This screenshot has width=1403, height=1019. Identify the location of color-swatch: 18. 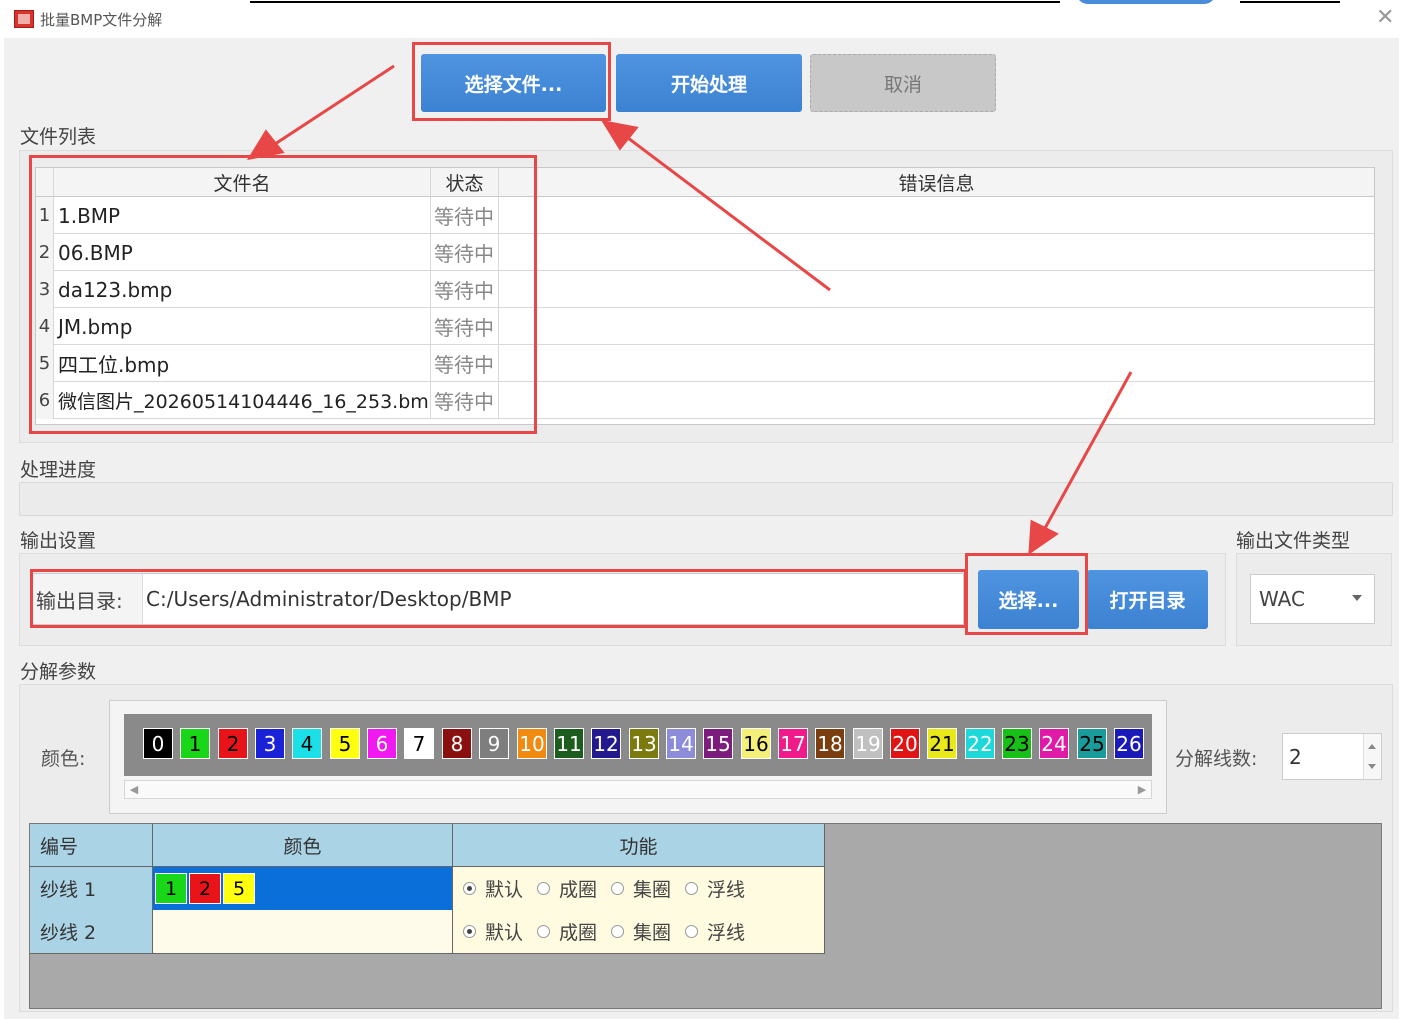
(830, 743).